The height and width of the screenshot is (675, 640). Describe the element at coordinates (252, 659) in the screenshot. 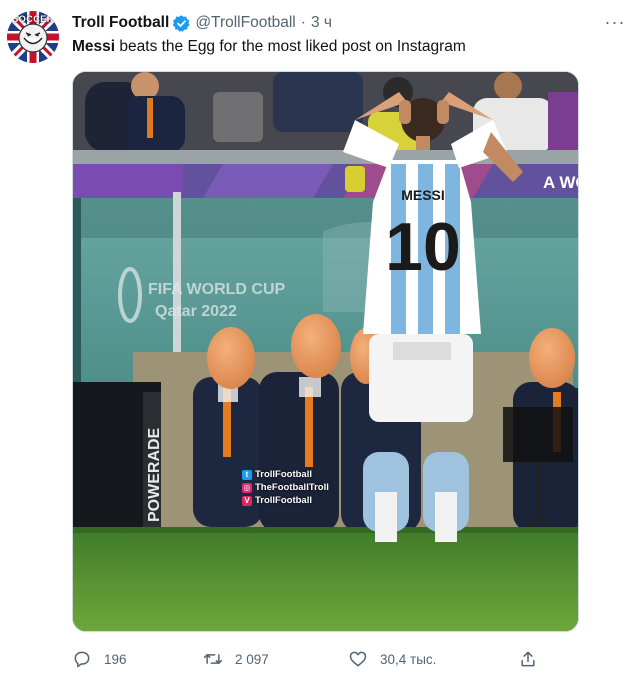

I see `retweet-count: 2 097` at that location.